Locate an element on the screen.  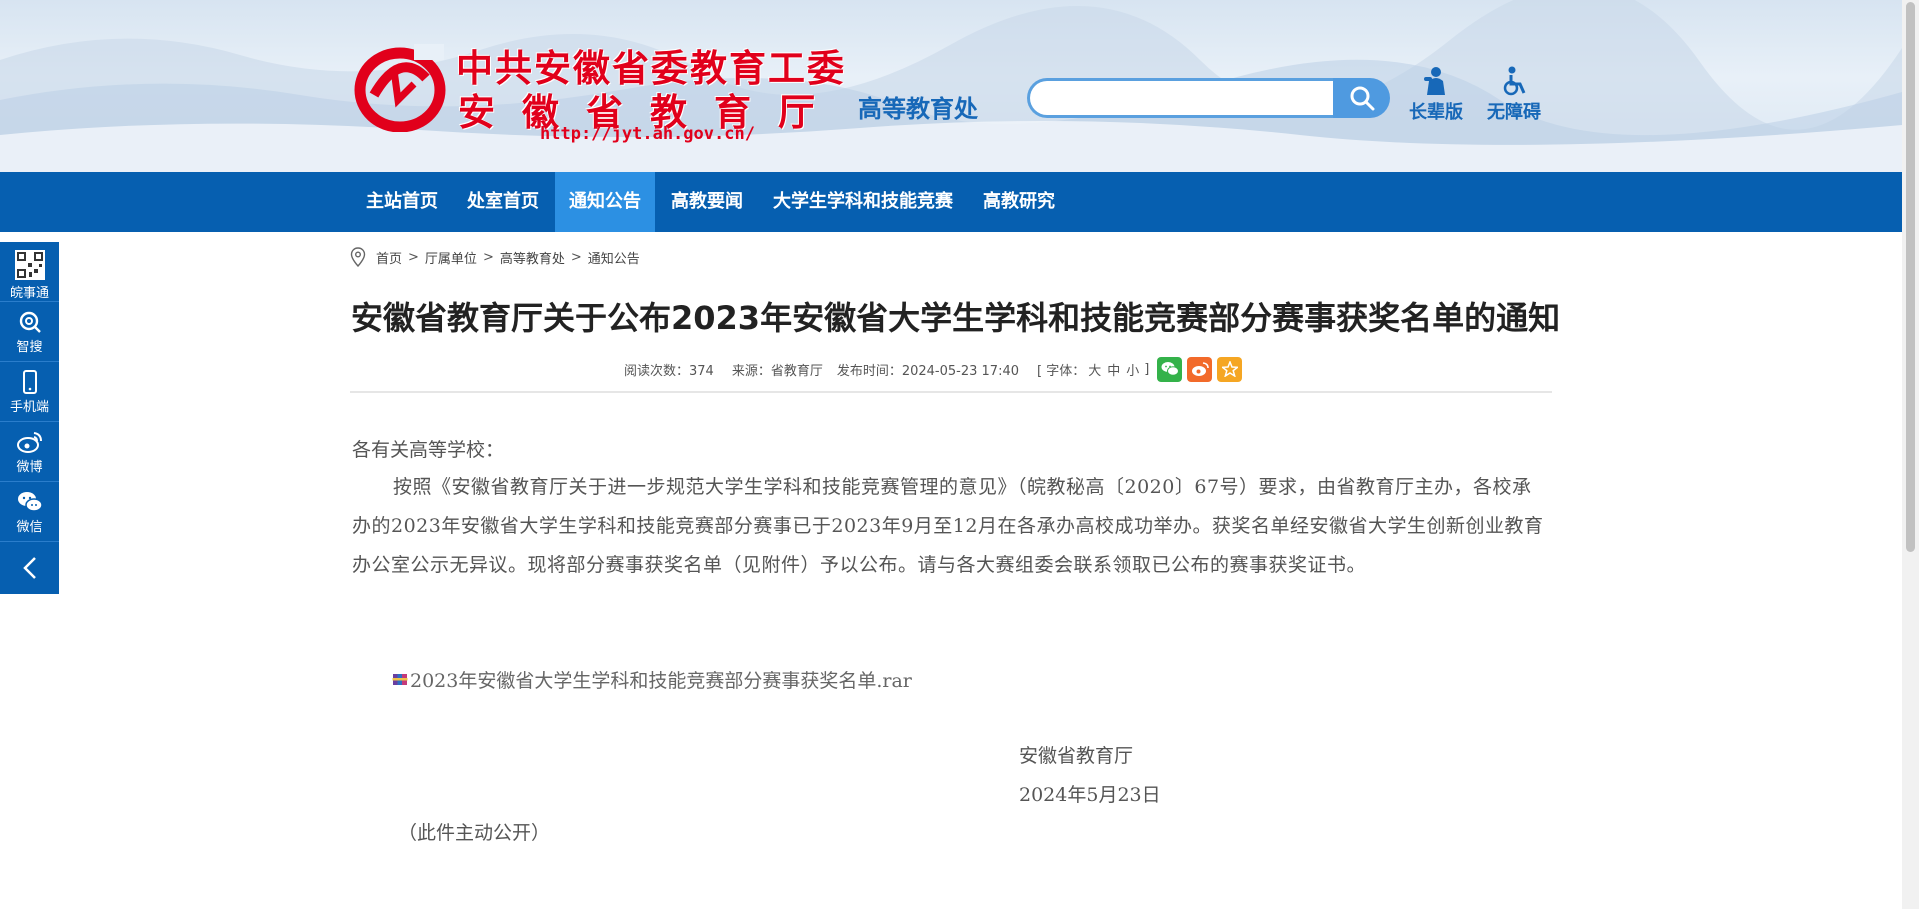
main-nav: 主站首页 处室首页 通知公告 高教要闻 大学生学科和技能竞赛 高教研究 is located at coordinates (951, 202).